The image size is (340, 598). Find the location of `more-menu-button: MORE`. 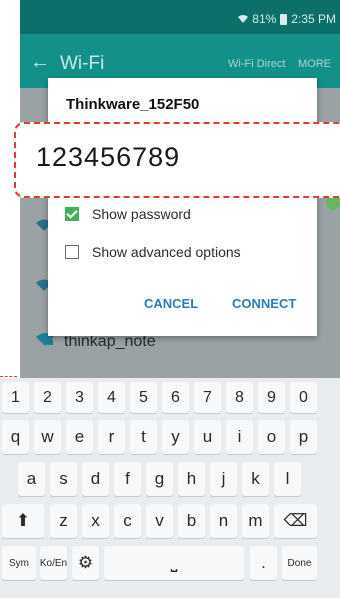

more-menu-button: MORE is located at coordinates (314, 64).